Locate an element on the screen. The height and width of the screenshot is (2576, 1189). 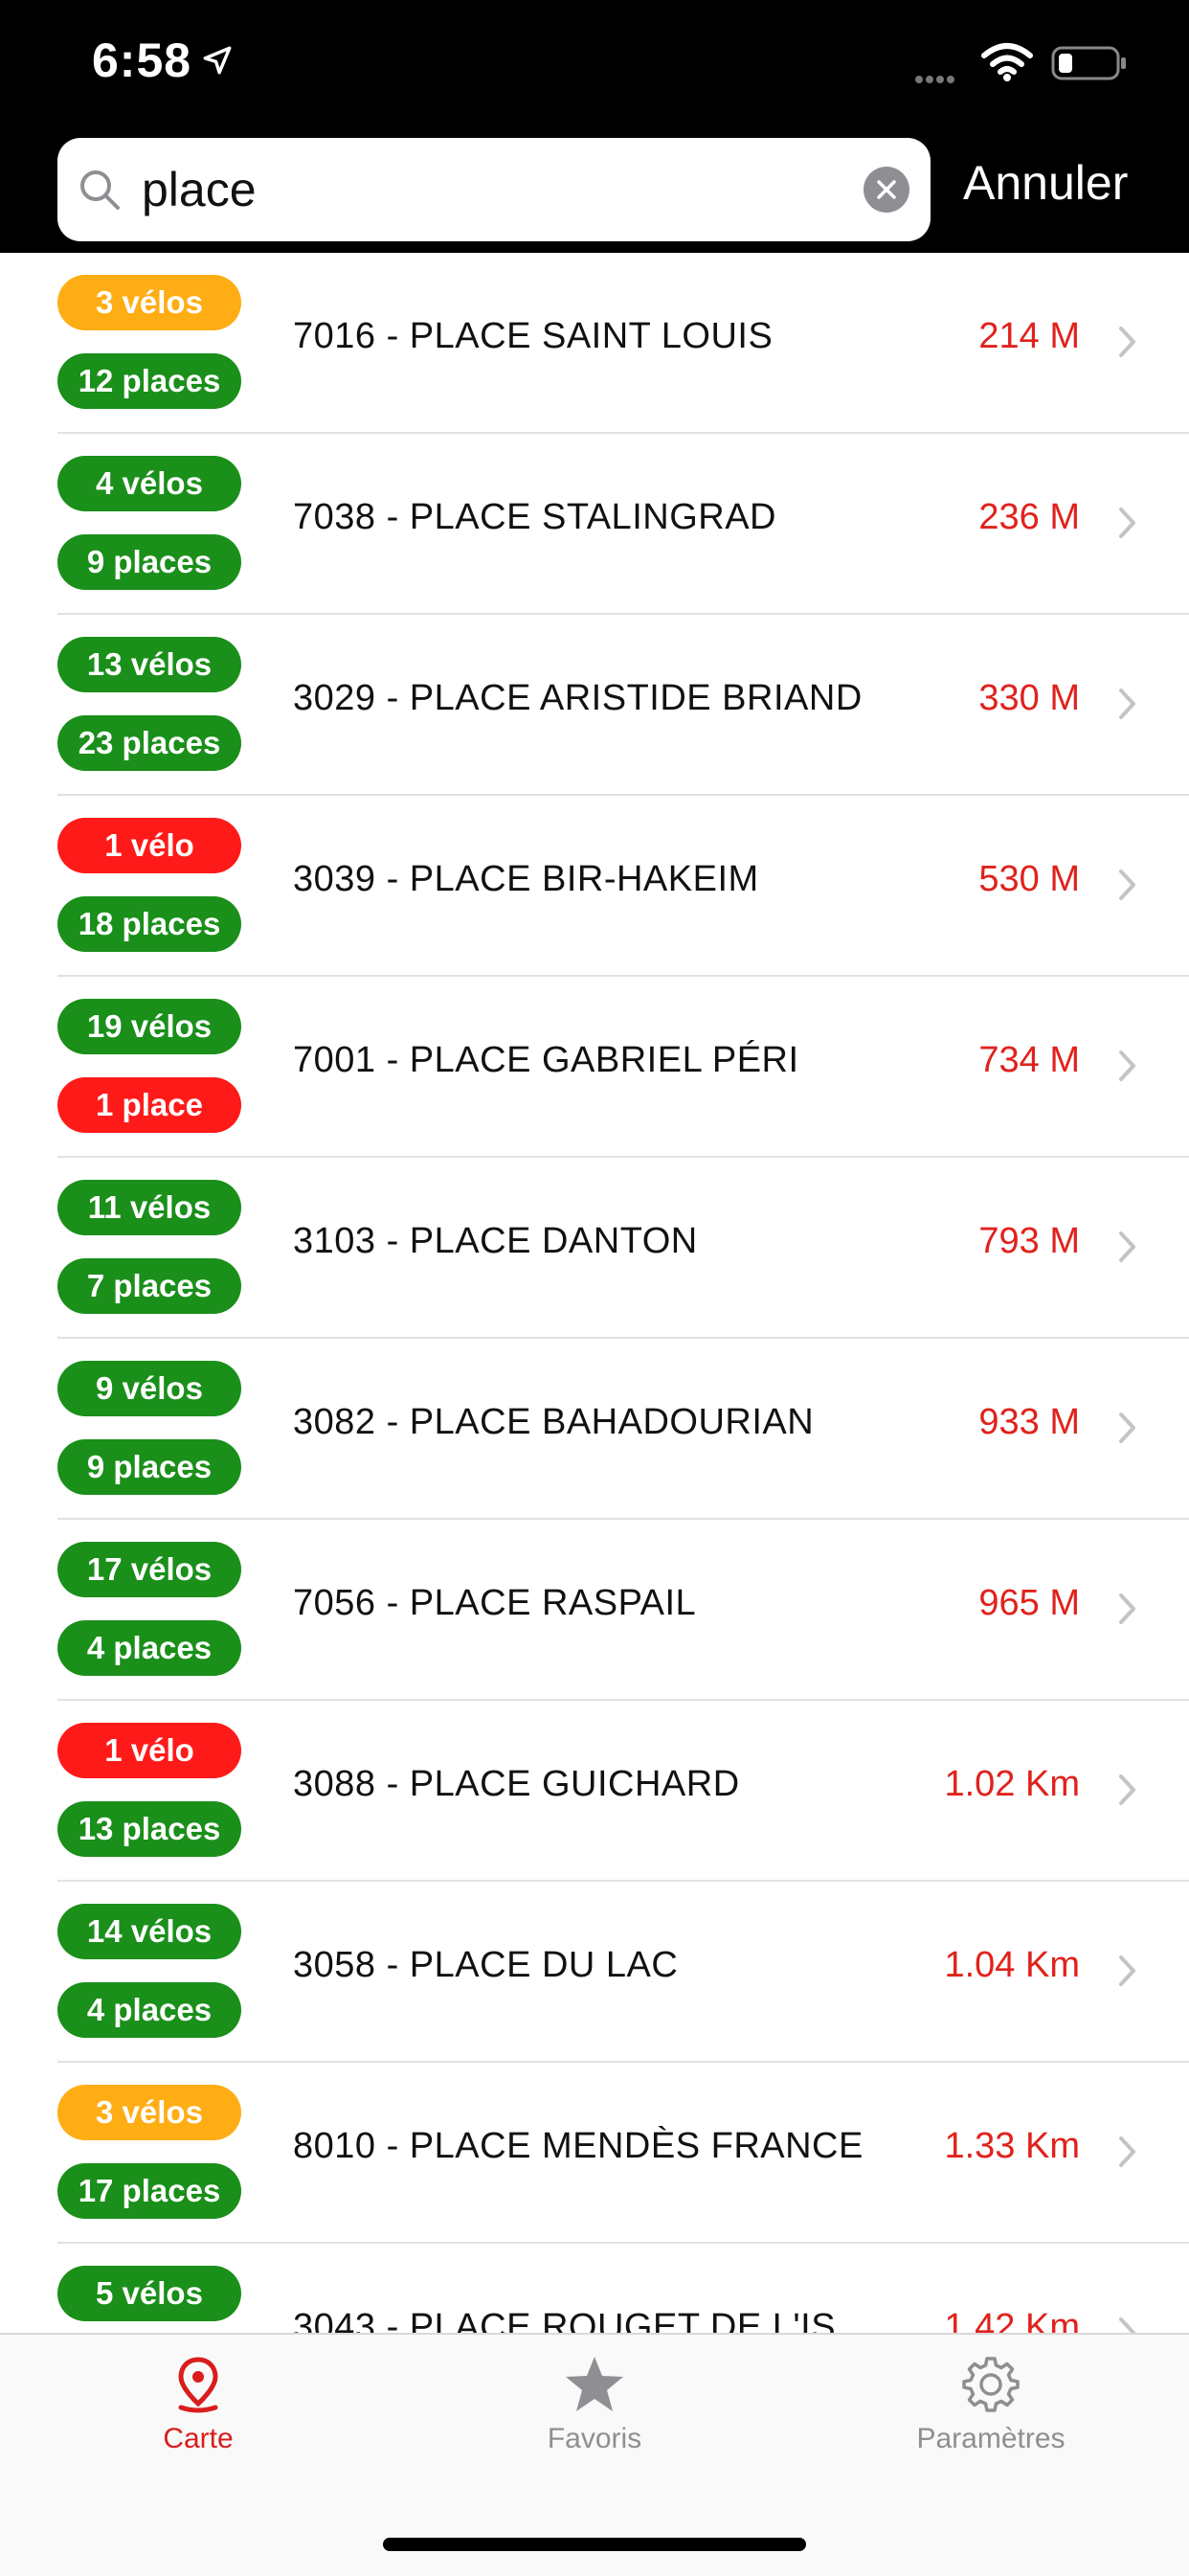
cancel-button: Annuler is located at coordinates (1045, 183).